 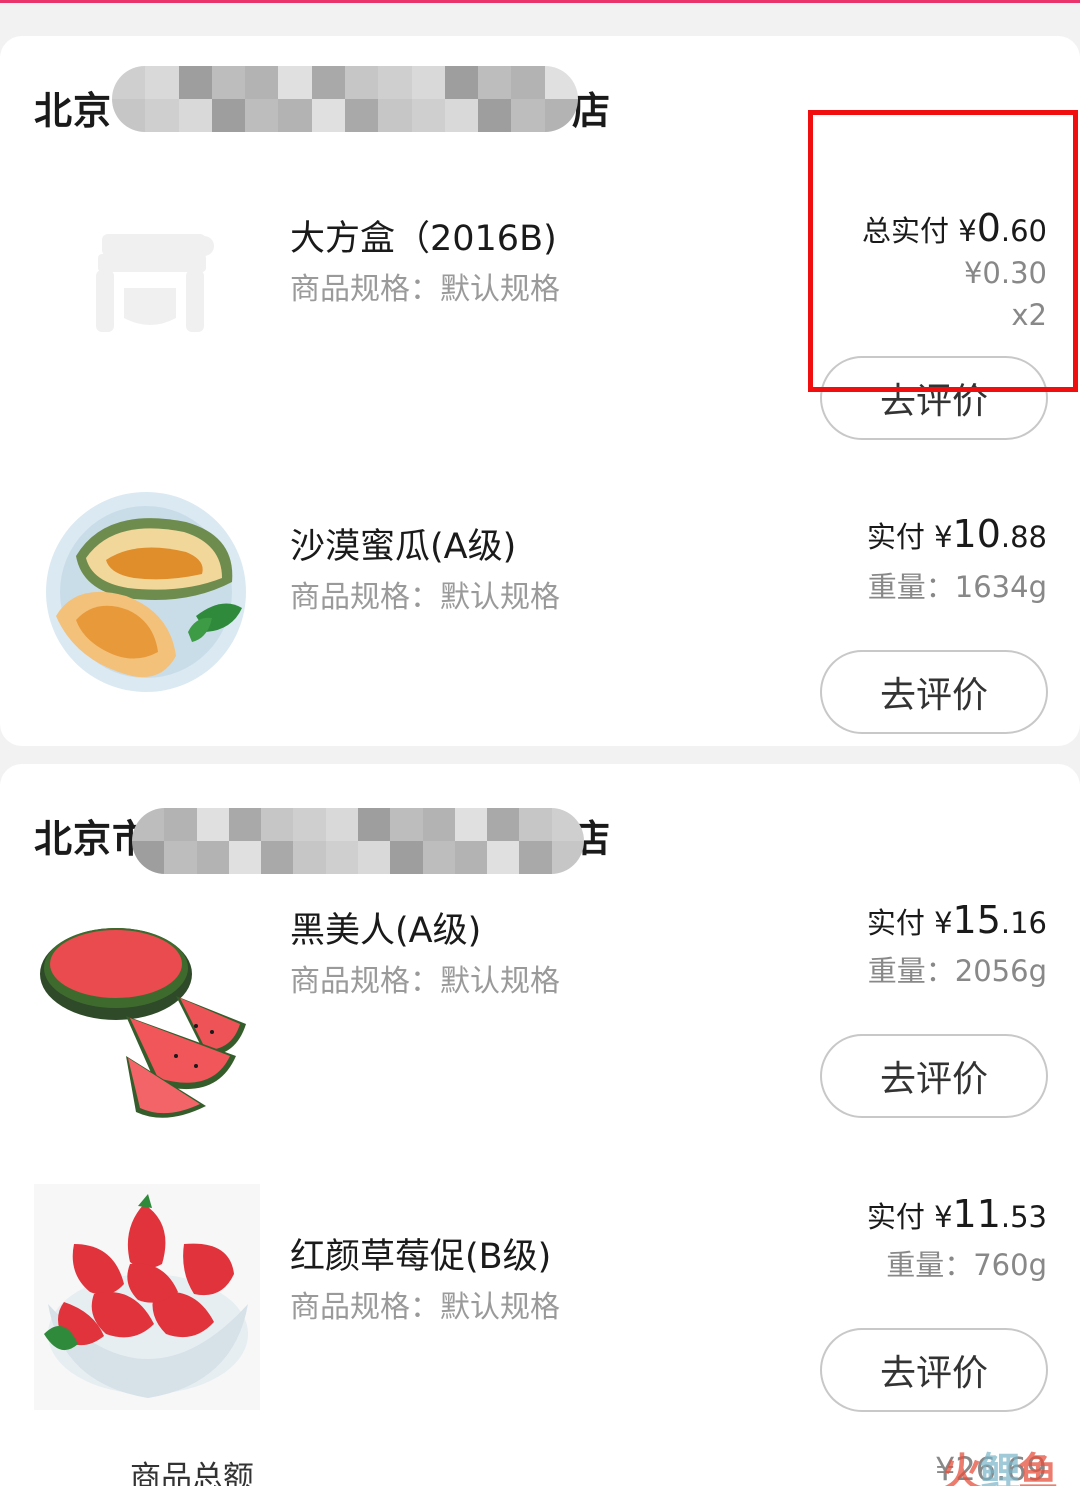 What do you see at coordinates (1000, 1468) in the screenshot?
I see `watermark-logo: 火鲤鱼` at bounding box center [1000, 1468].